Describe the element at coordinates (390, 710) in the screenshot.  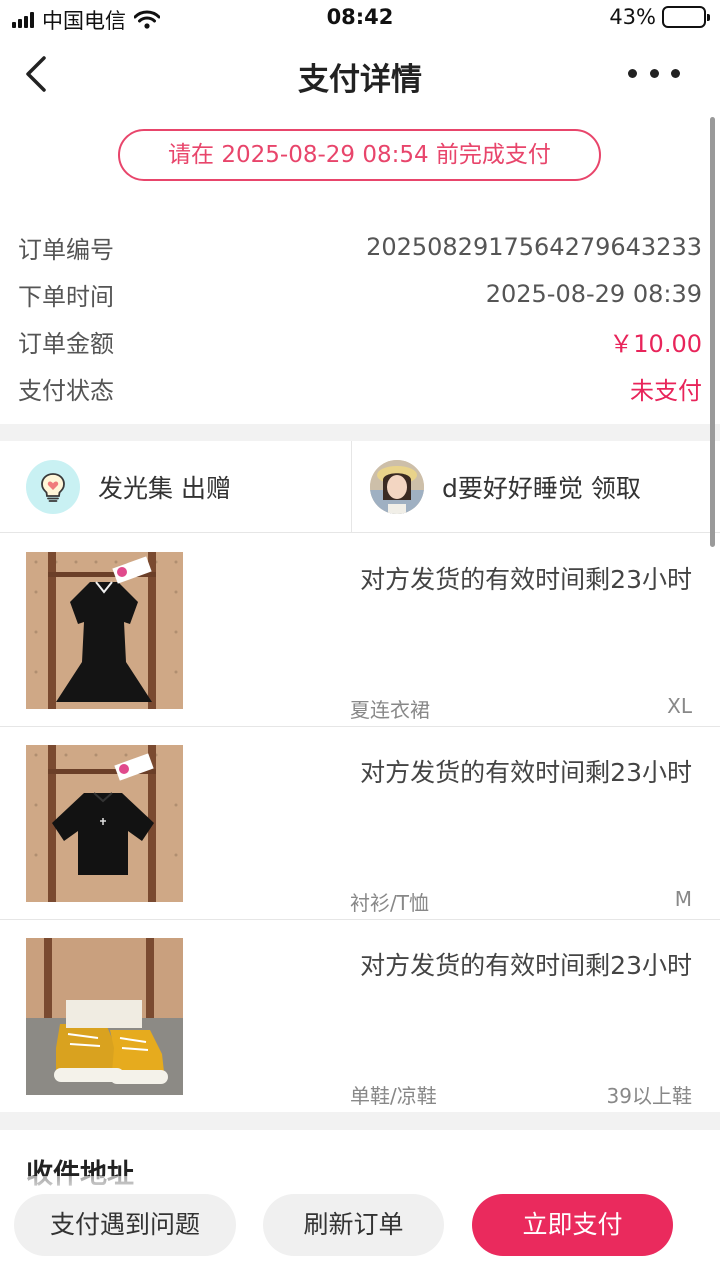
I see `item-category: 夏连衣裙` at that location.